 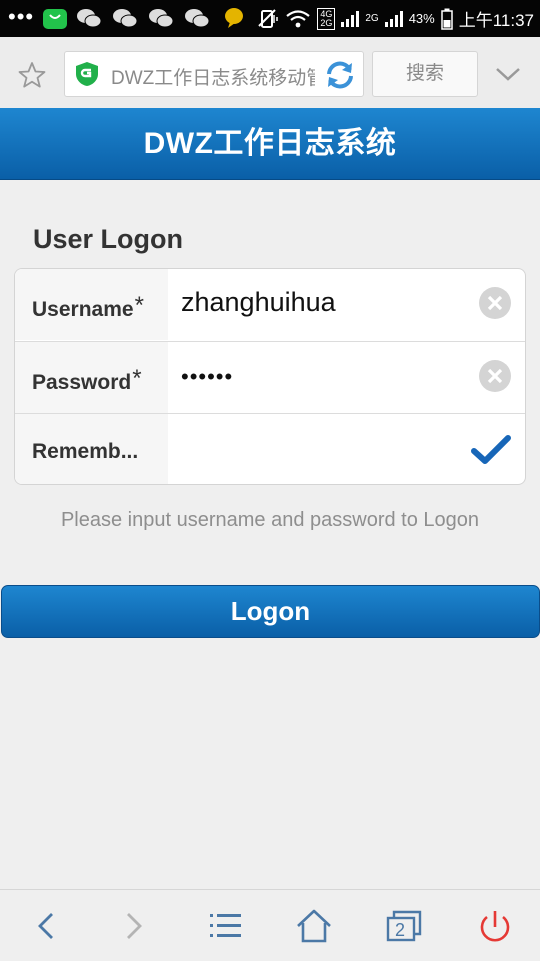 What do you see at coordinates (508, 74) in the screenshot?
I see `chevron-down-icon` at bounding box center [508, 74].